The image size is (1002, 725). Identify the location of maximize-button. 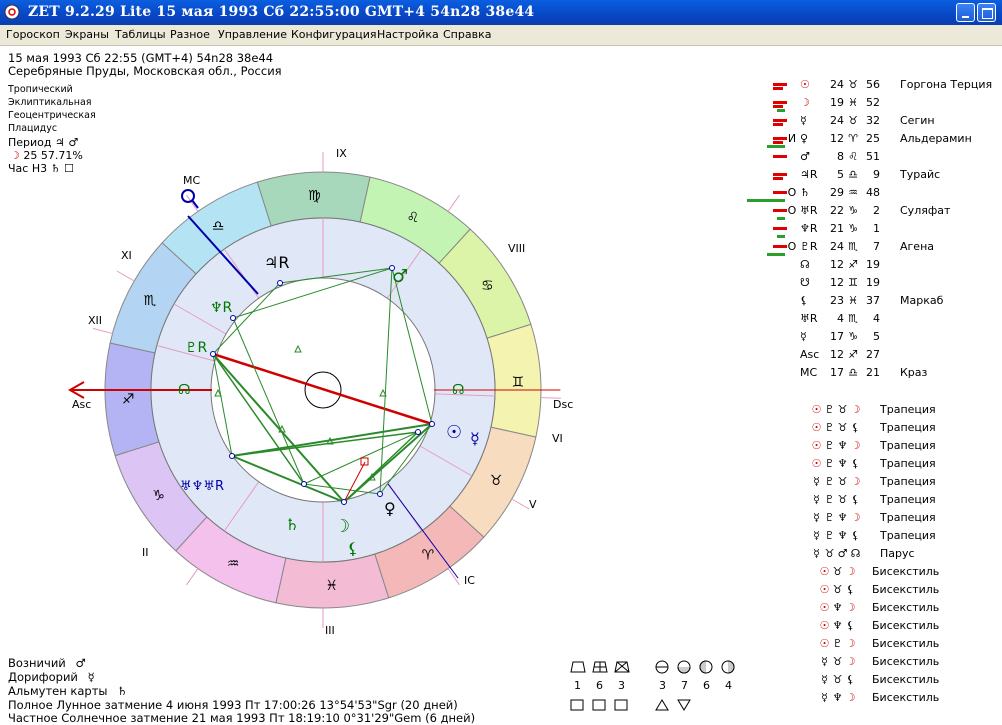
(986, 12).